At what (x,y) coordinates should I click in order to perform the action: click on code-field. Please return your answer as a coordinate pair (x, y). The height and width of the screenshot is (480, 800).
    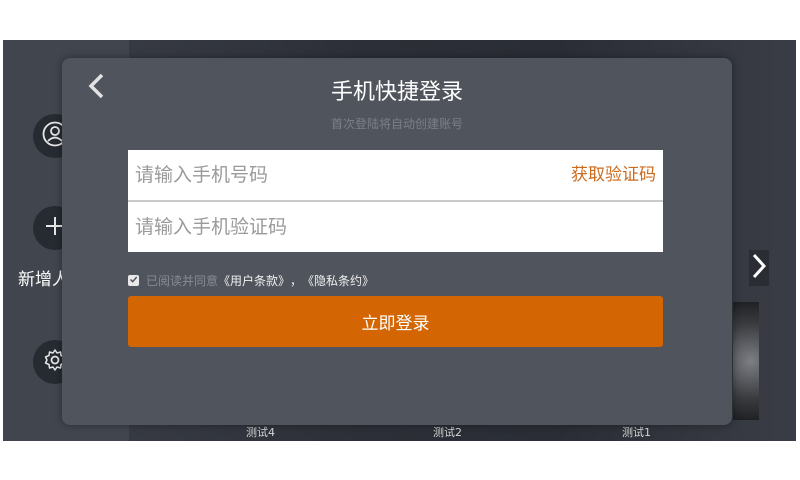
    Looking at the image, I should click on (395, 227).